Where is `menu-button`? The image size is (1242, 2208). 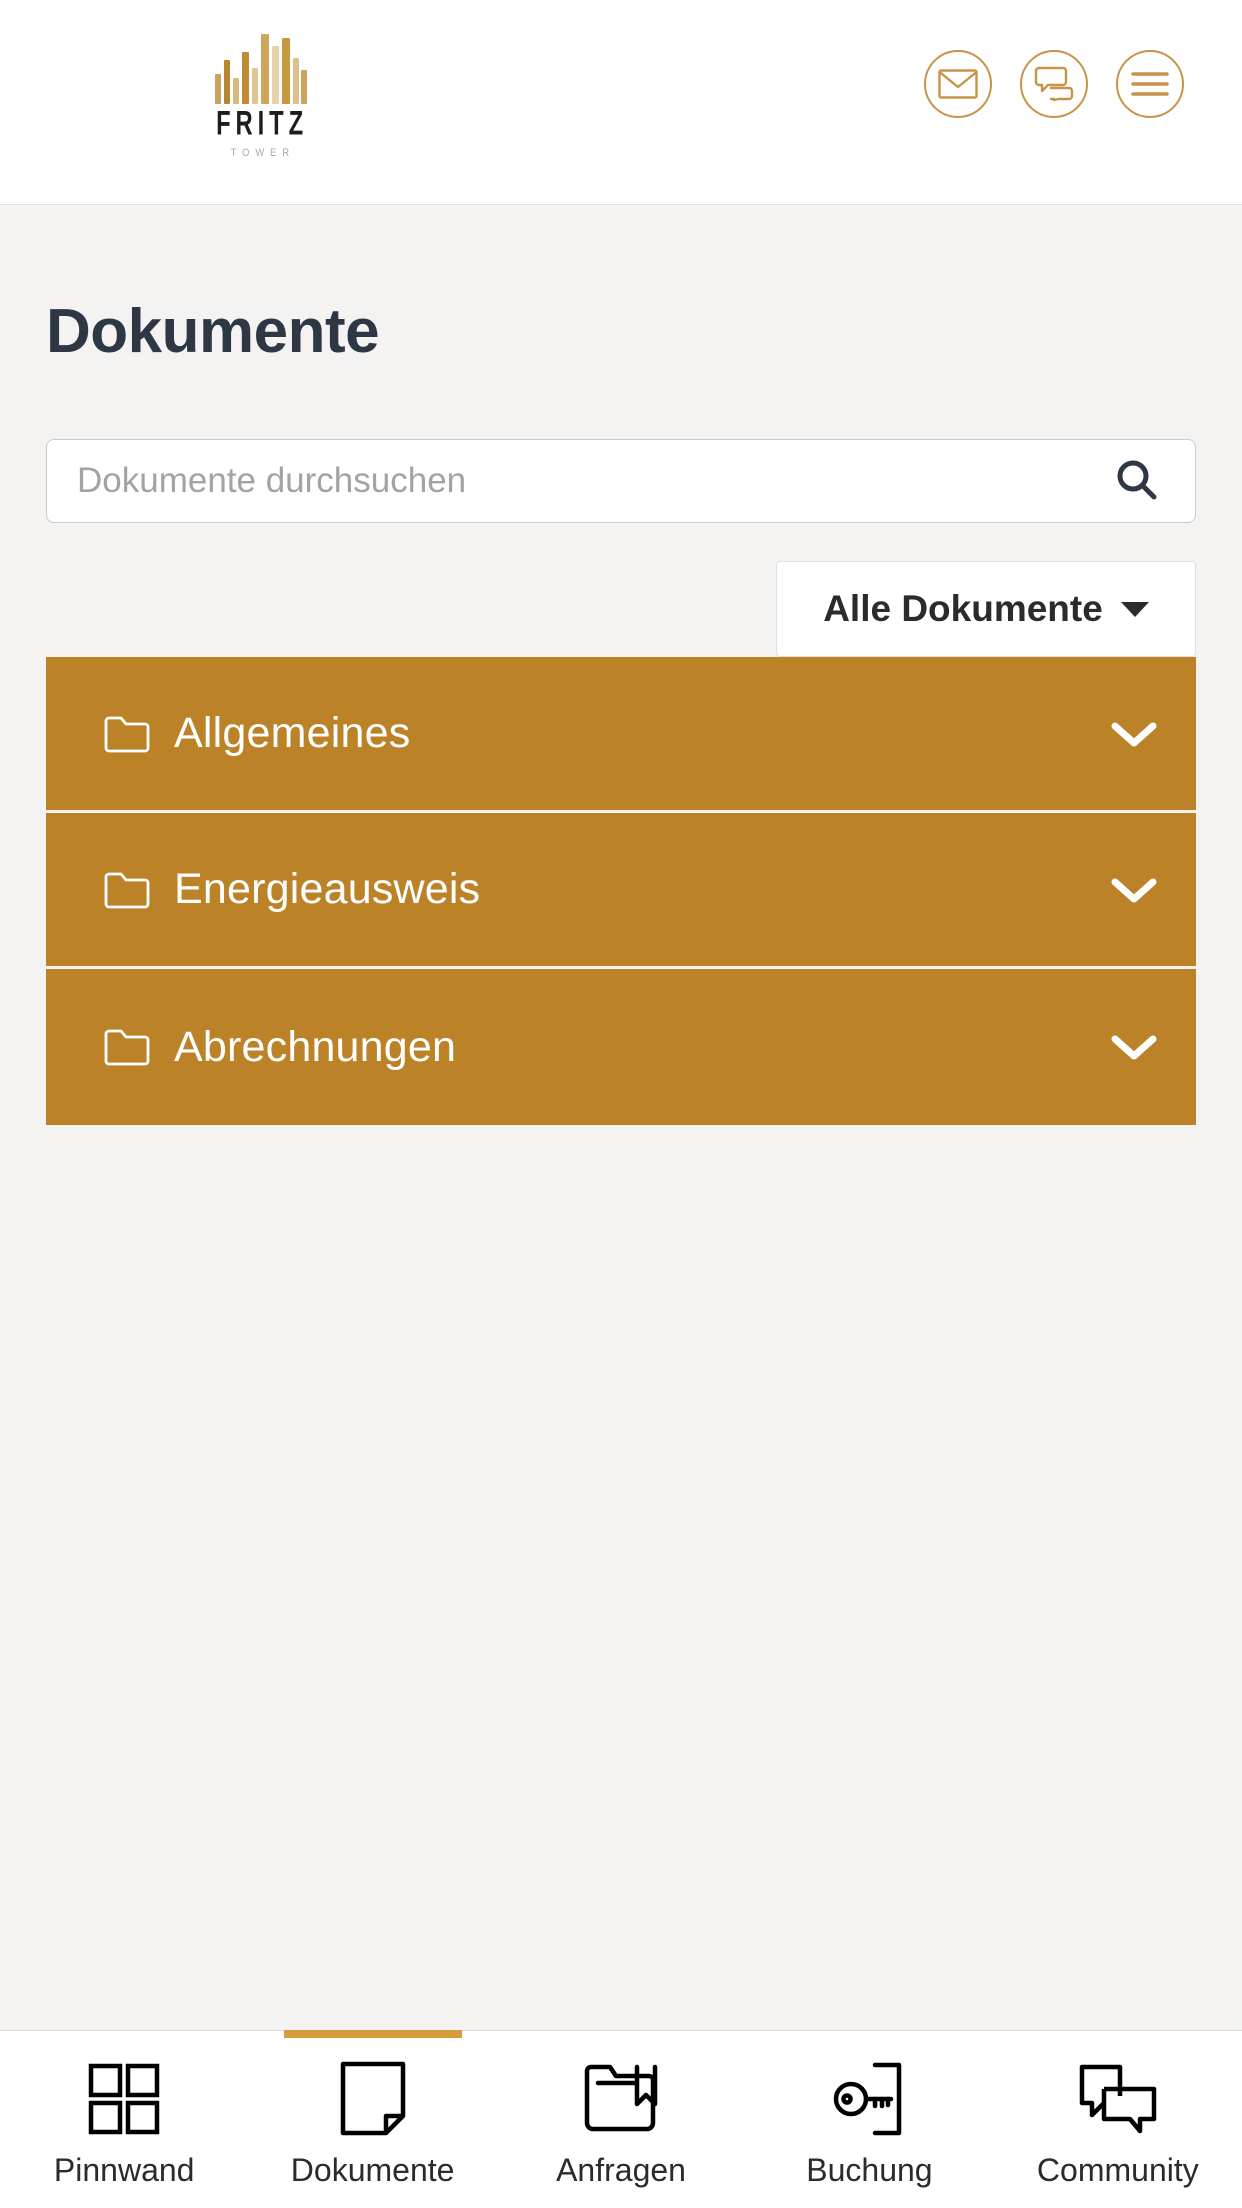
menu-button is located at coordinates (1150, 84).